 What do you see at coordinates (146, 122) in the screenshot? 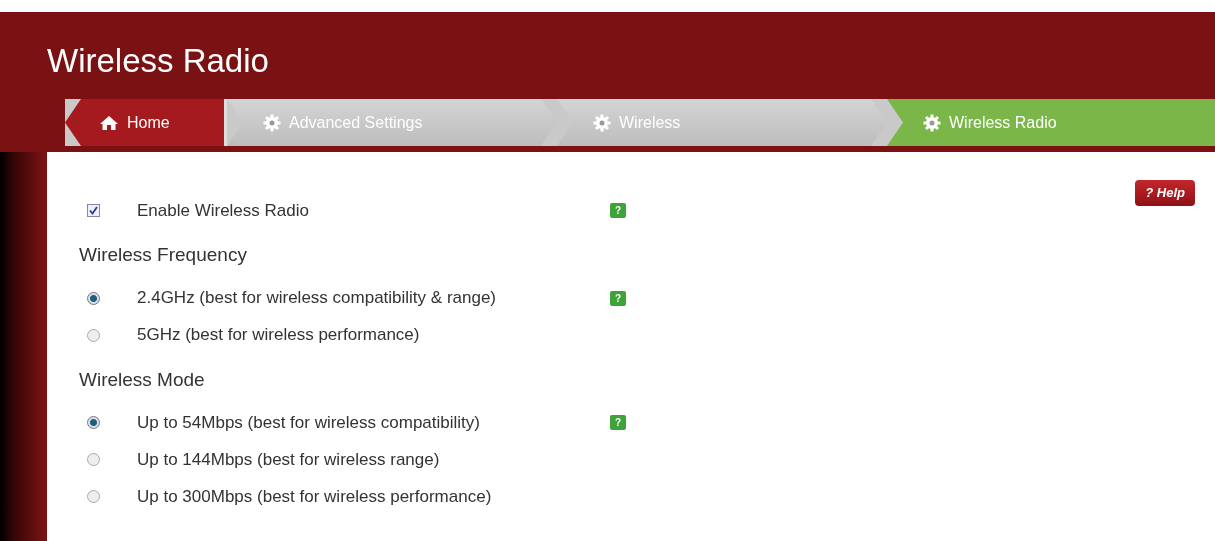
I see `breadcrumb-tab: Home` at bounding box center [146, 122].